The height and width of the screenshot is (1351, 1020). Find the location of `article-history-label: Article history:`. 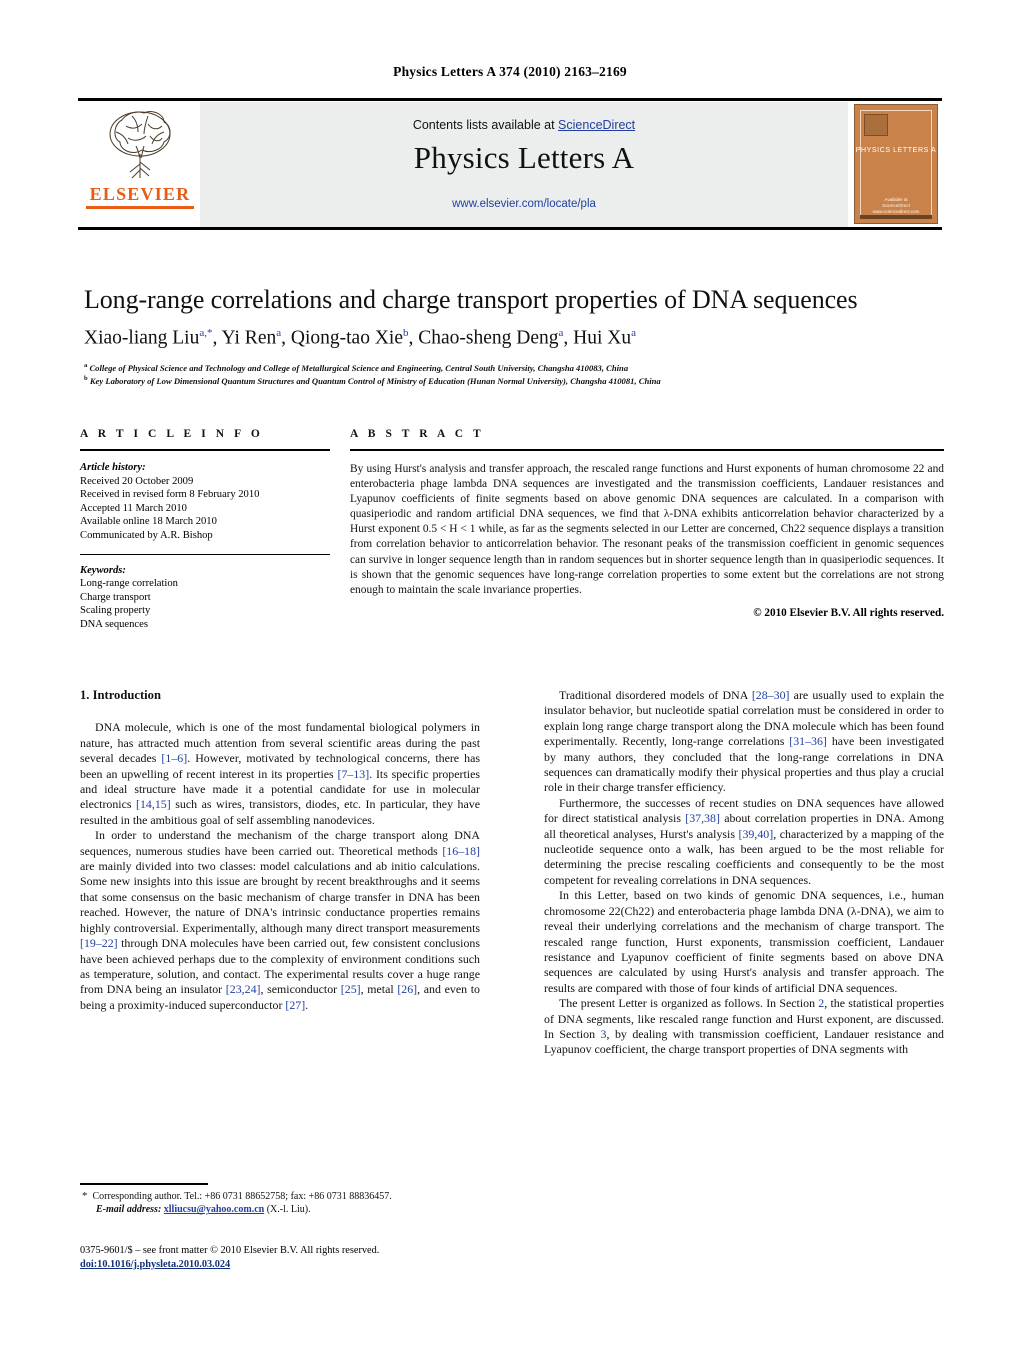

article-history-label: Article history: is located at coordinates (113, 467).